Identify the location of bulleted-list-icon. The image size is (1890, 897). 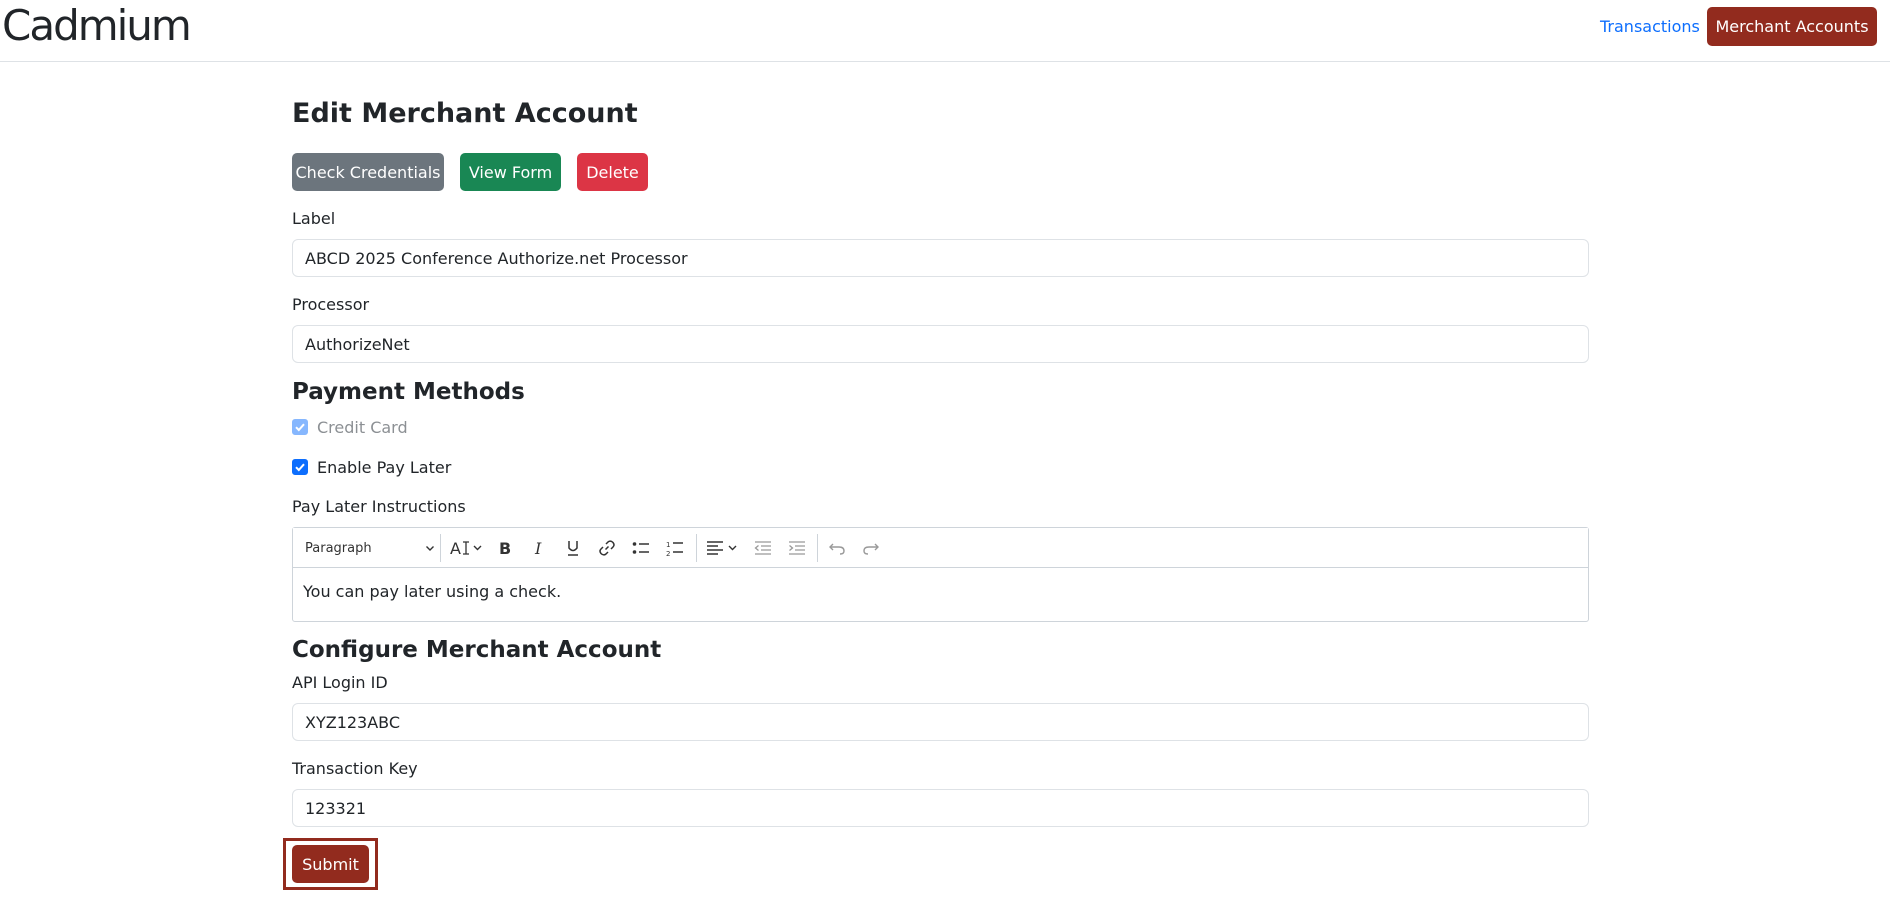
(641, 548).